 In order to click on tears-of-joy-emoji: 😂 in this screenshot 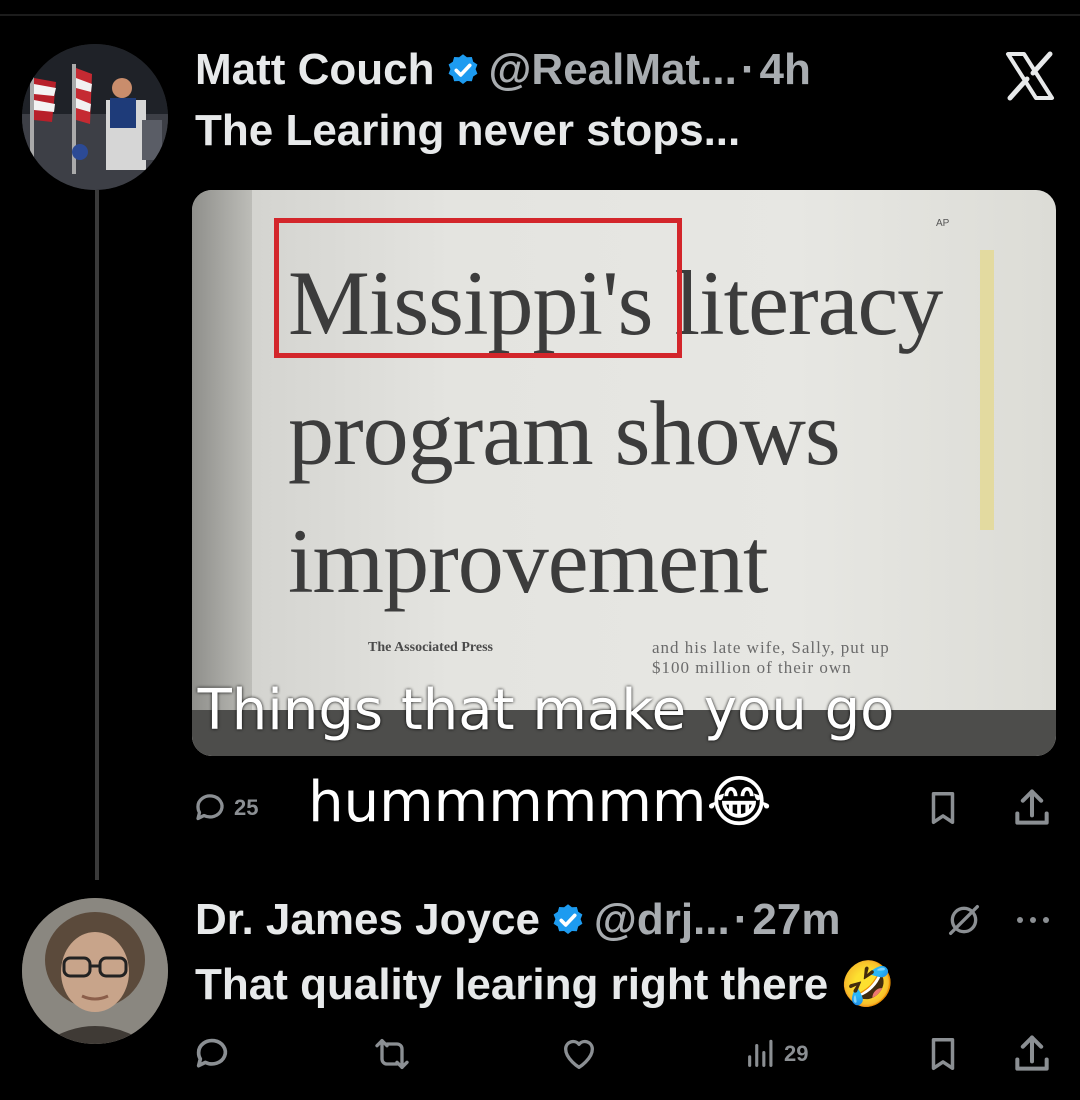, I will do `click(739, 802)`.